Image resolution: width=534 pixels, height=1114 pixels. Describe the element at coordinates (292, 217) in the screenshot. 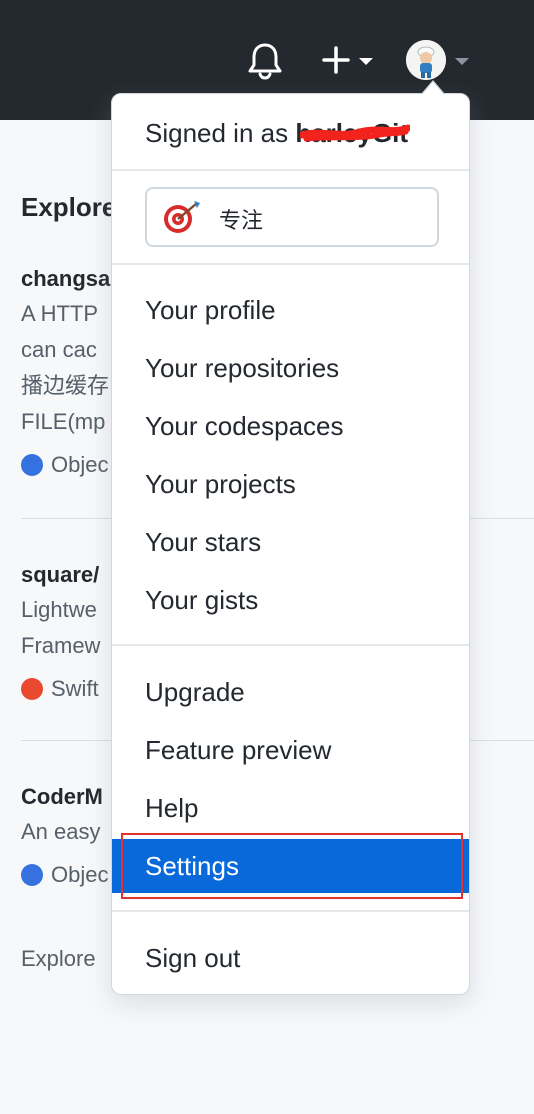

I see `set-status-button: 专注` at that location.